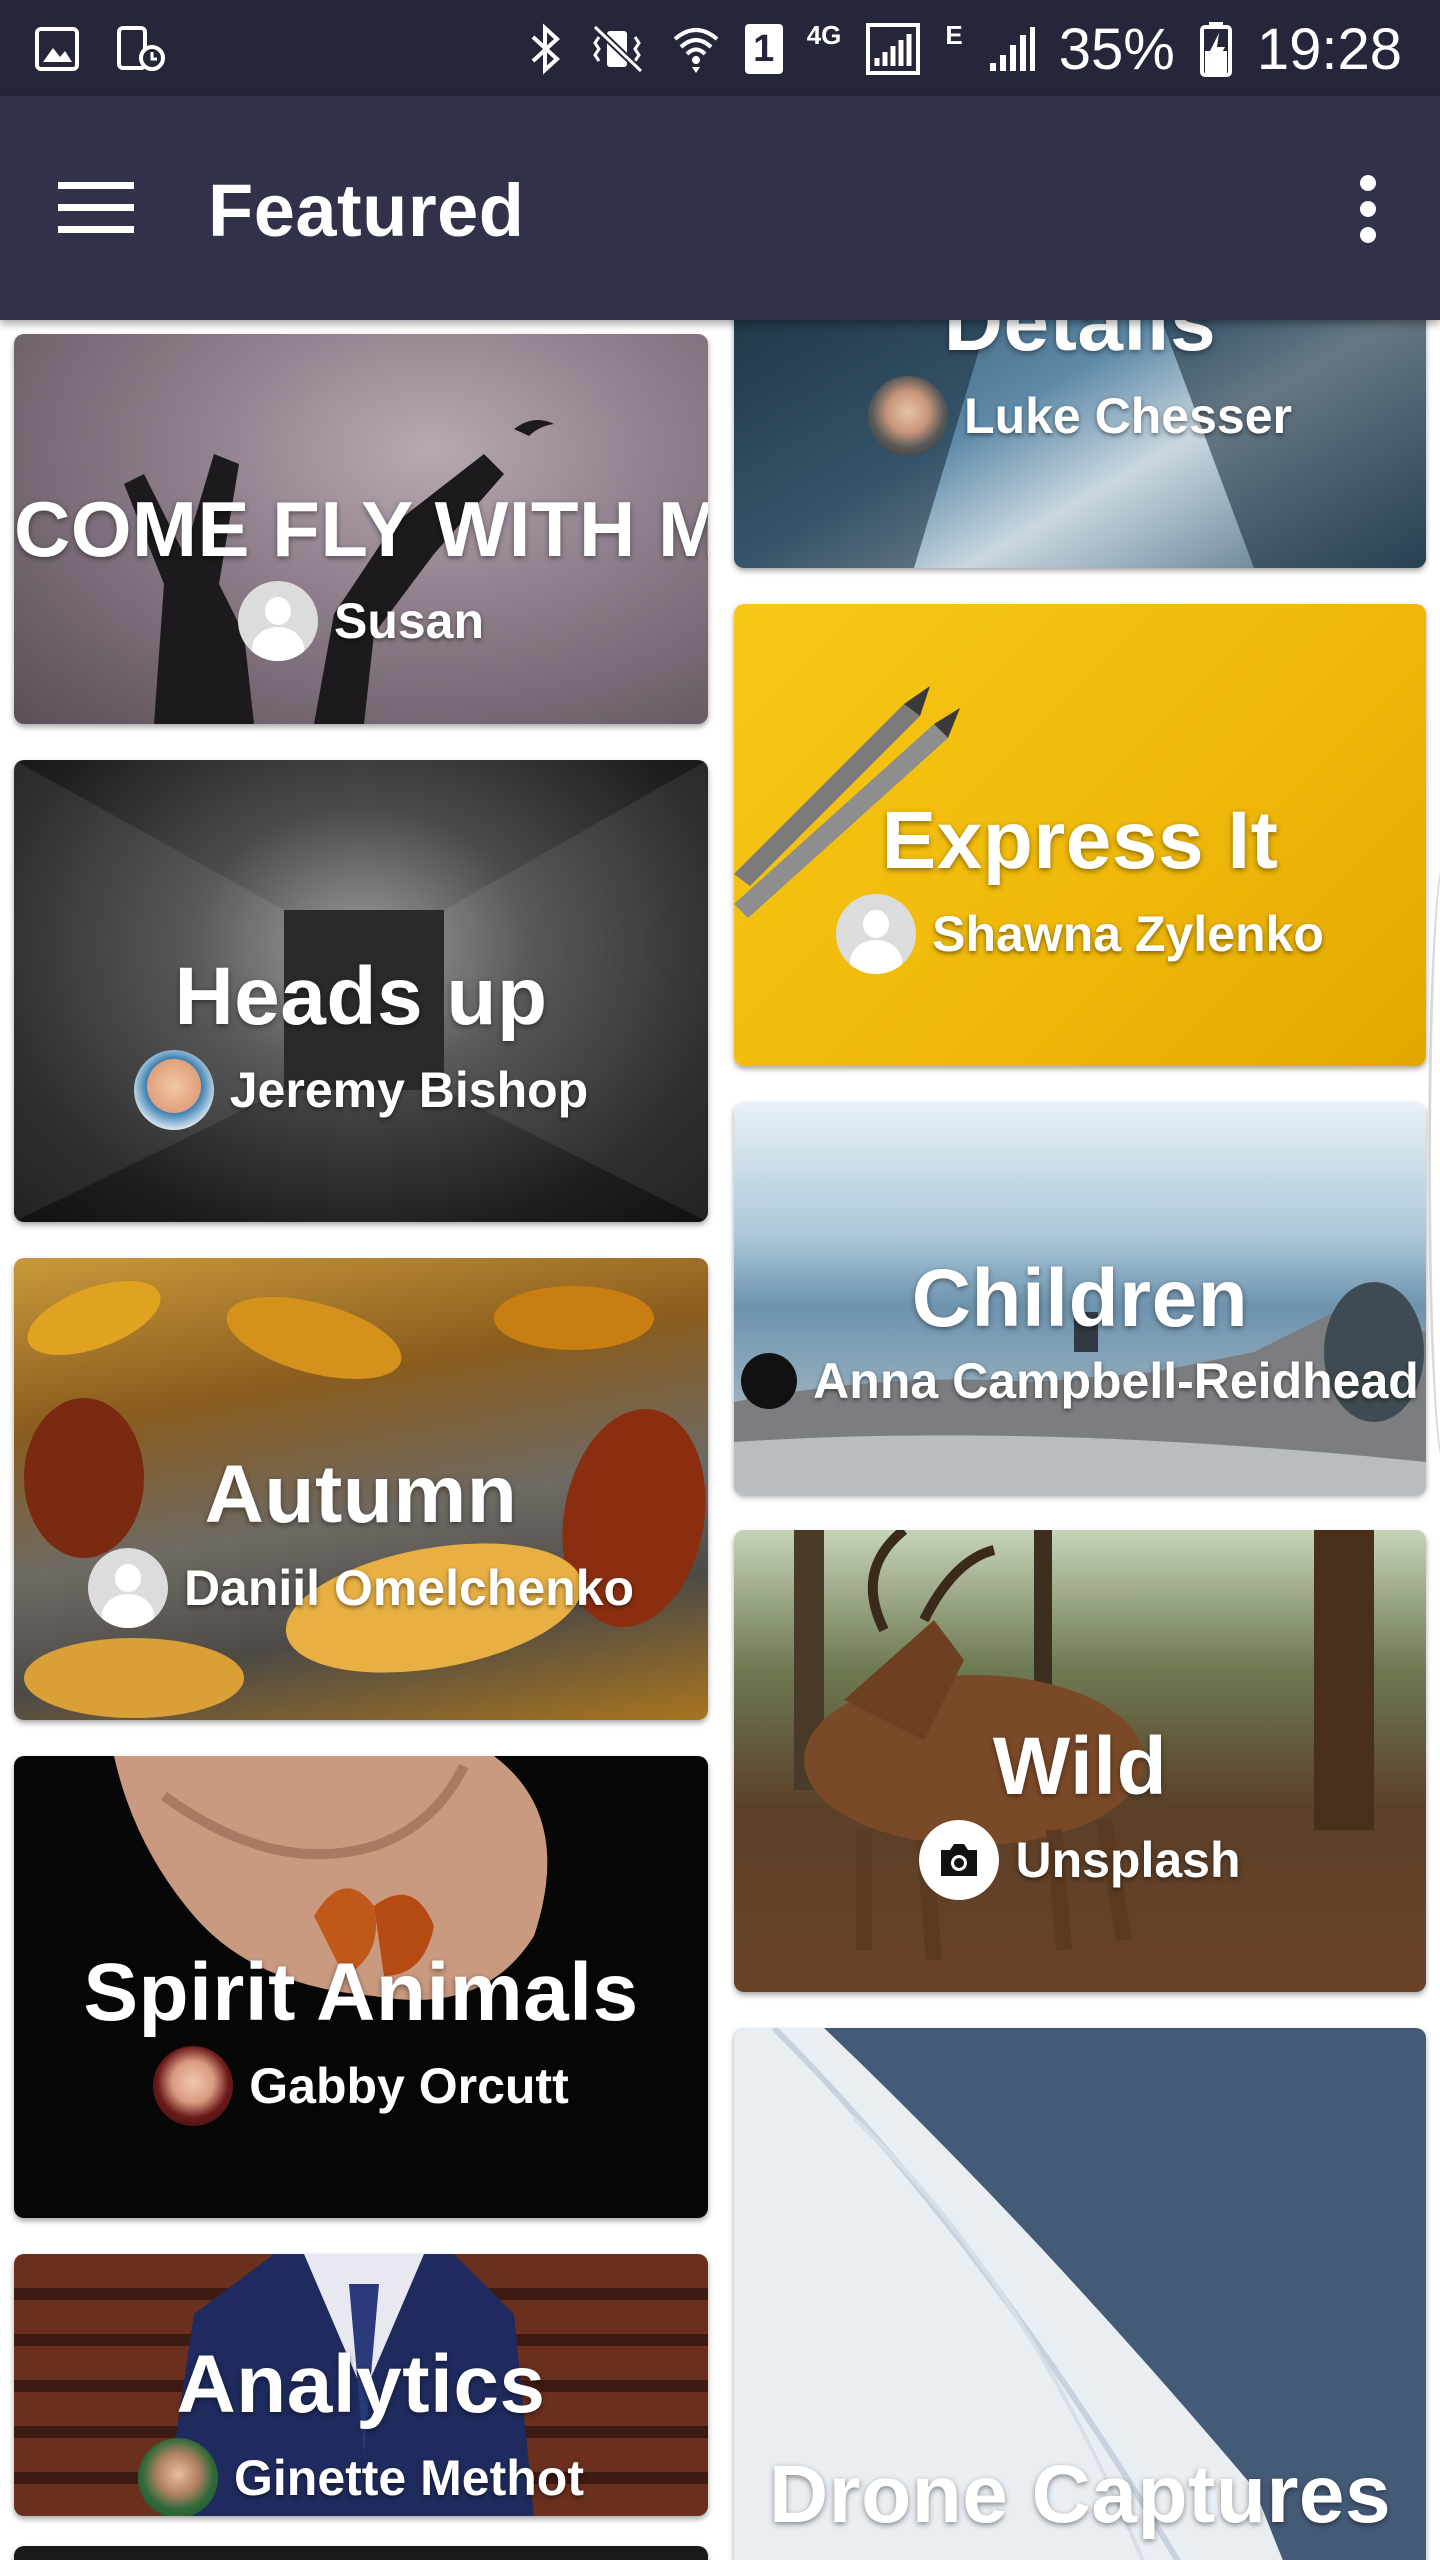 This screenshot has height=2560, width=1440. I want to click on card-spirit-animals: Spirit Animals Gabby Orcutt, so click(361, 1987).